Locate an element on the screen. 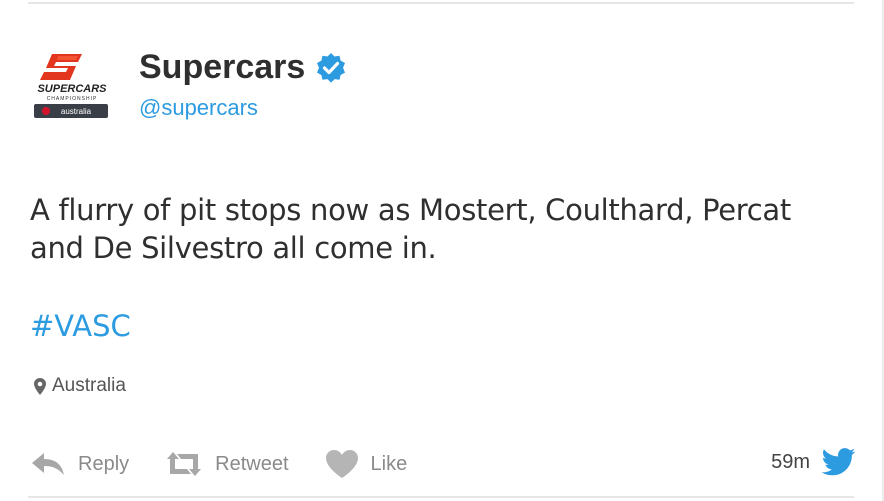 The image size is (884, 501). tweet-location: Australia is located at coordinates (80, 386).